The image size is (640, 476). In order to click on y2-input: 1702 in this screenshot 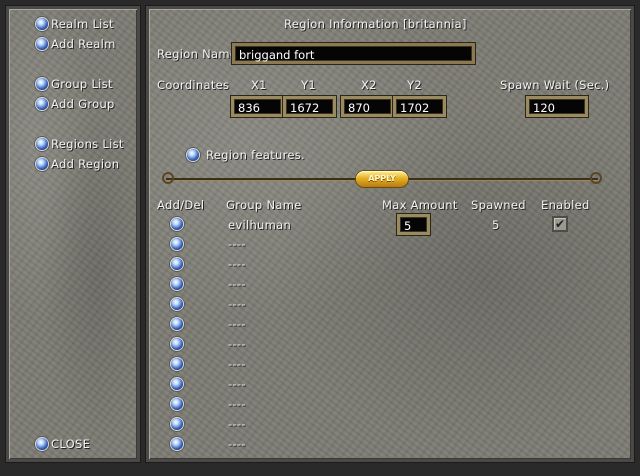, I will do `click(419, 106)`.